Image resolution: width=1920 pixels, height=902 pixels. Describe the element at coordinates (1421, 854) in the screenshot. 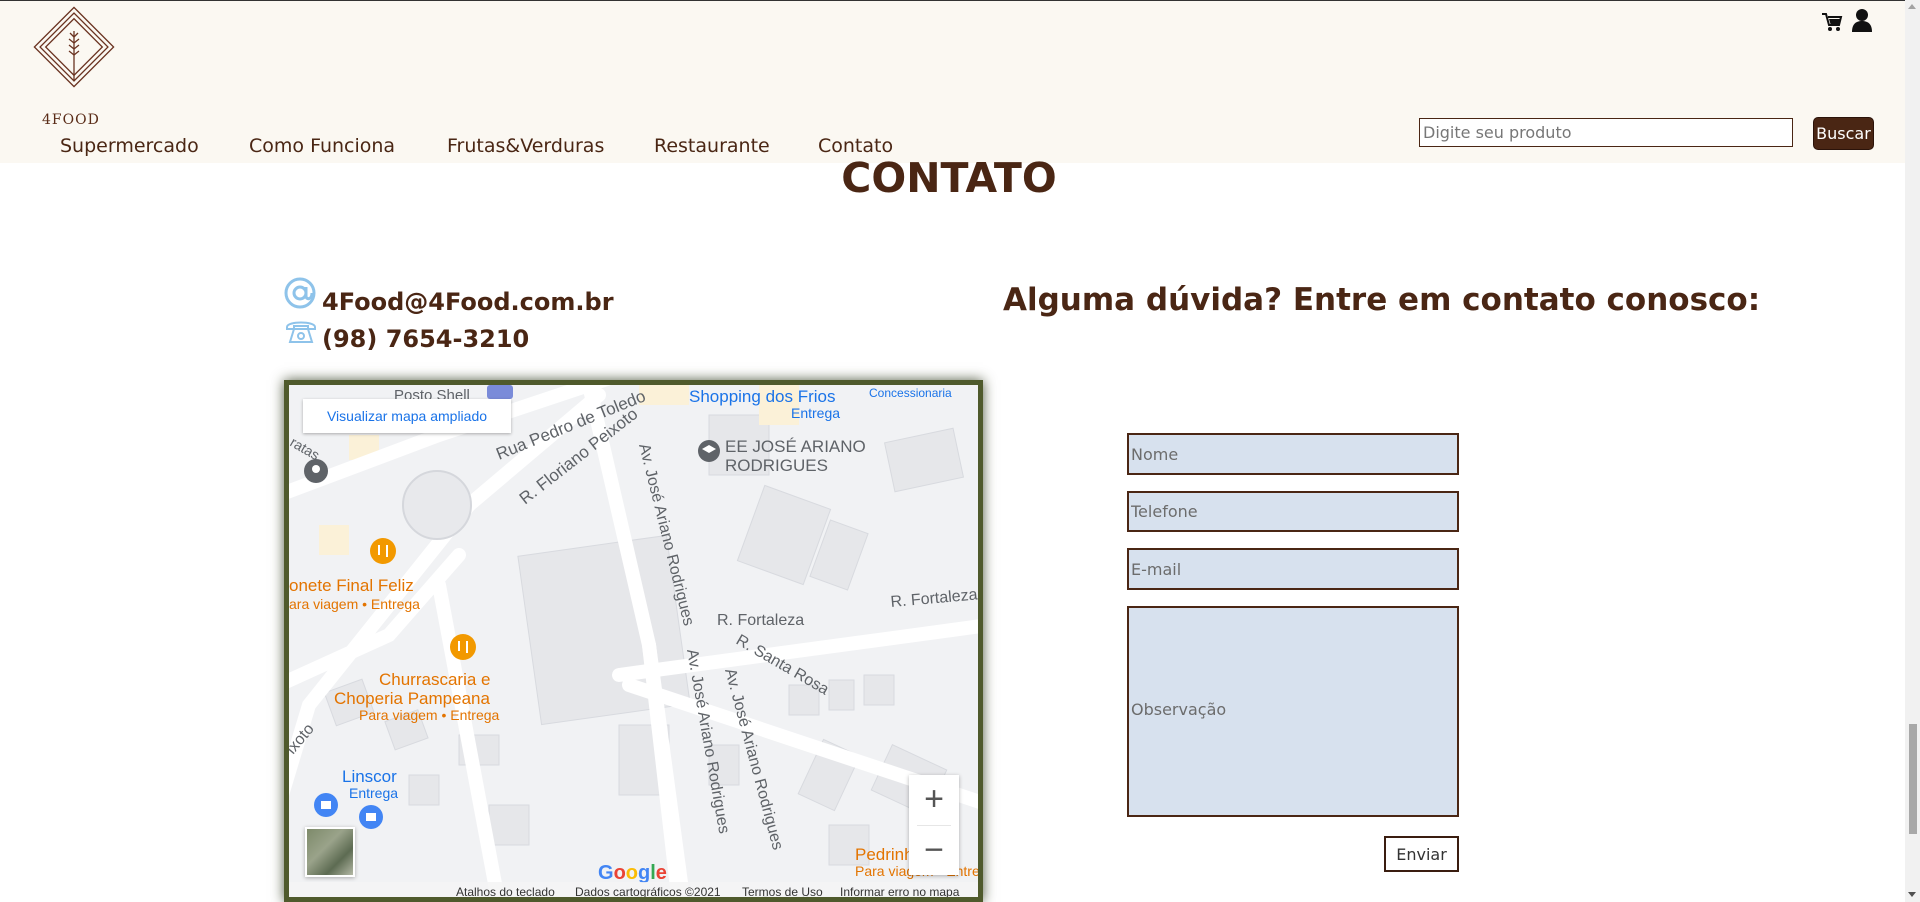

I see `submit-button: Enviar` at that location.